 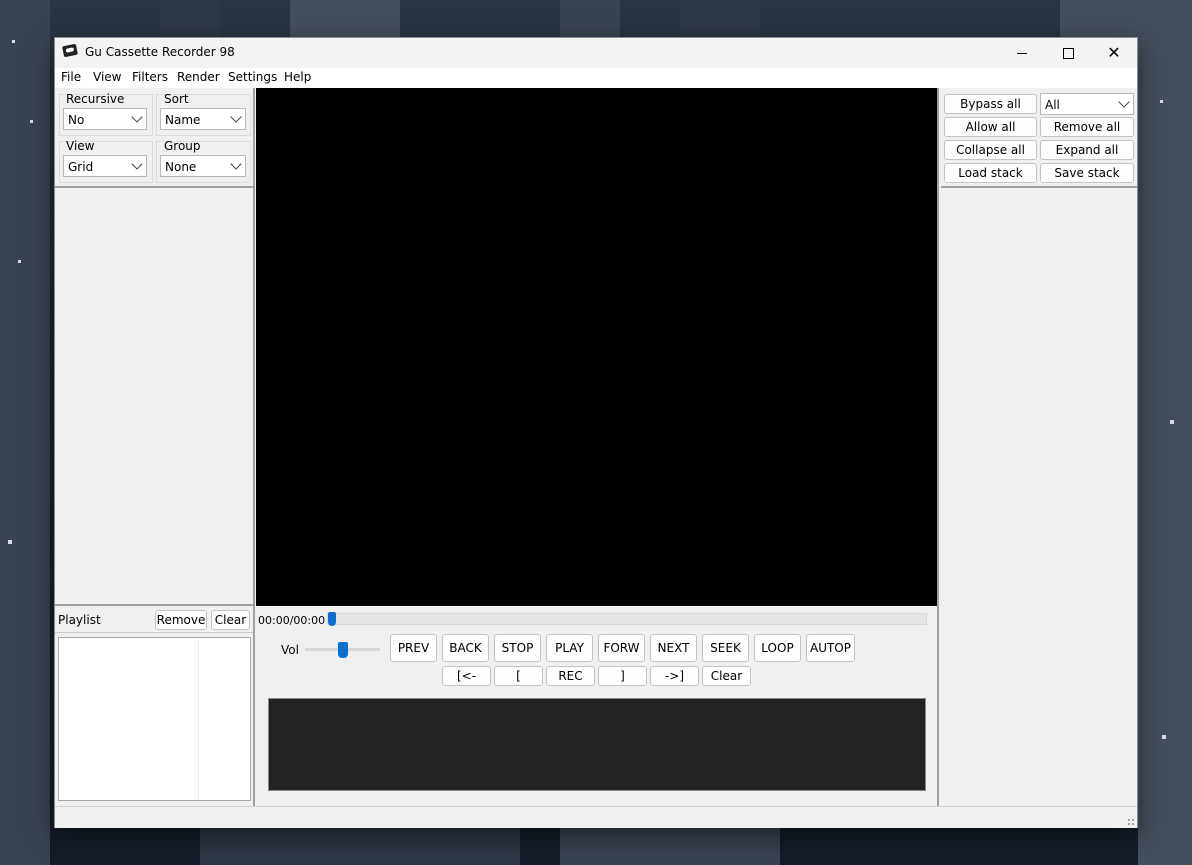 I want to click on minimize-icon, so click(x=1022, y=53).